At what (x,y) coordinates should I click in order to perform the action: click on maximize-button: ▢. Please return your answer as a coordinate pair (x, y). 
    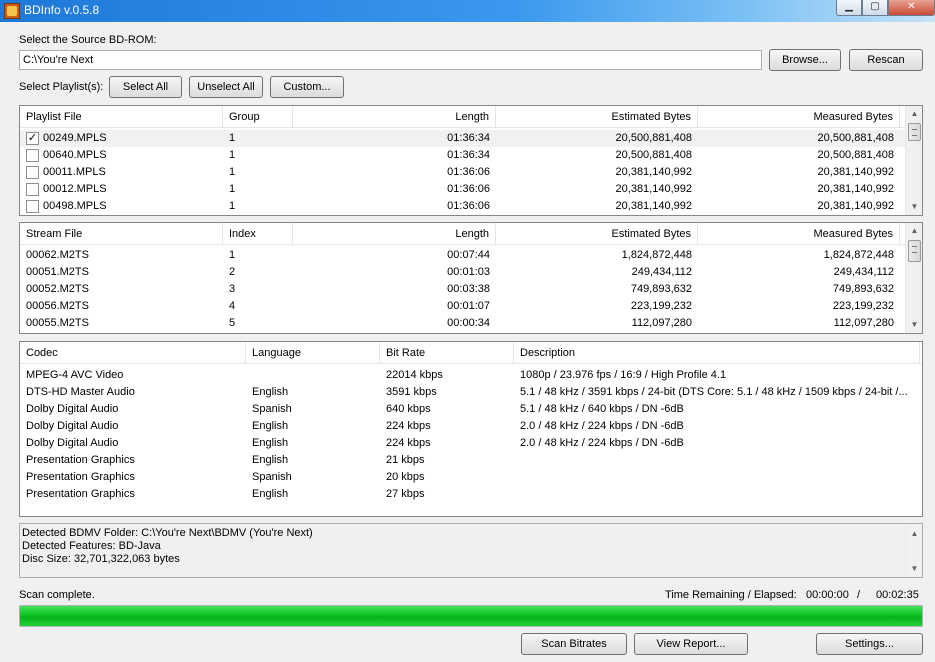
    Looking at the image, I should click on (875, 8).